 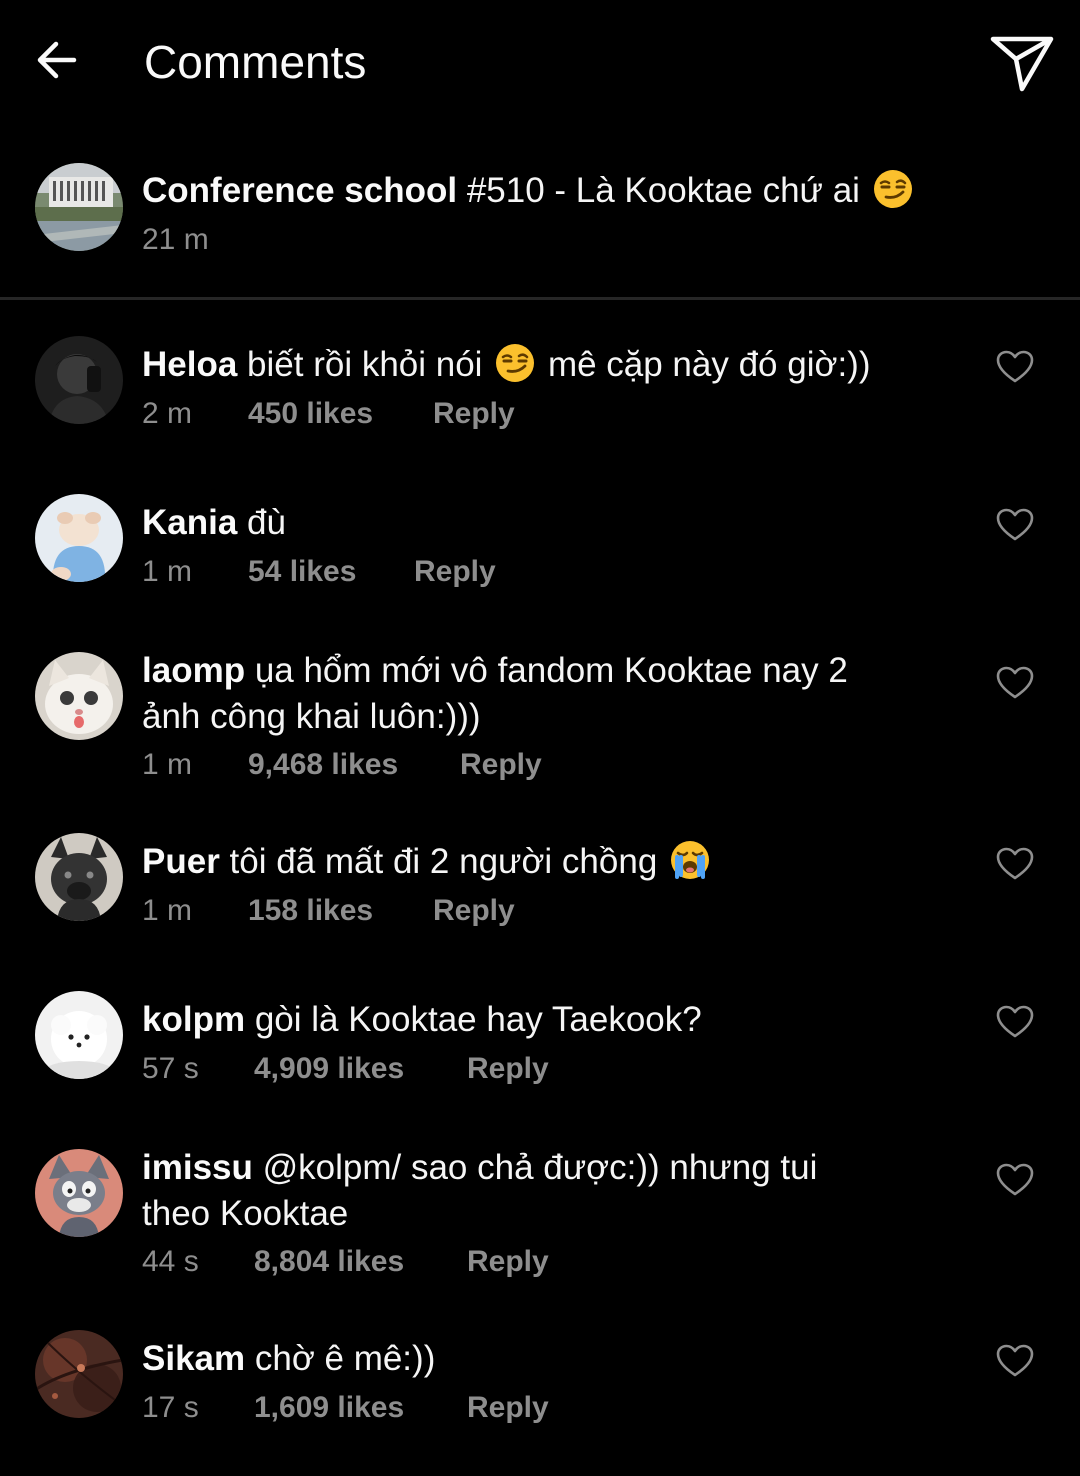 I want to click on comment-body: biết rồi khỏi nói, so click(x=365, y=364).